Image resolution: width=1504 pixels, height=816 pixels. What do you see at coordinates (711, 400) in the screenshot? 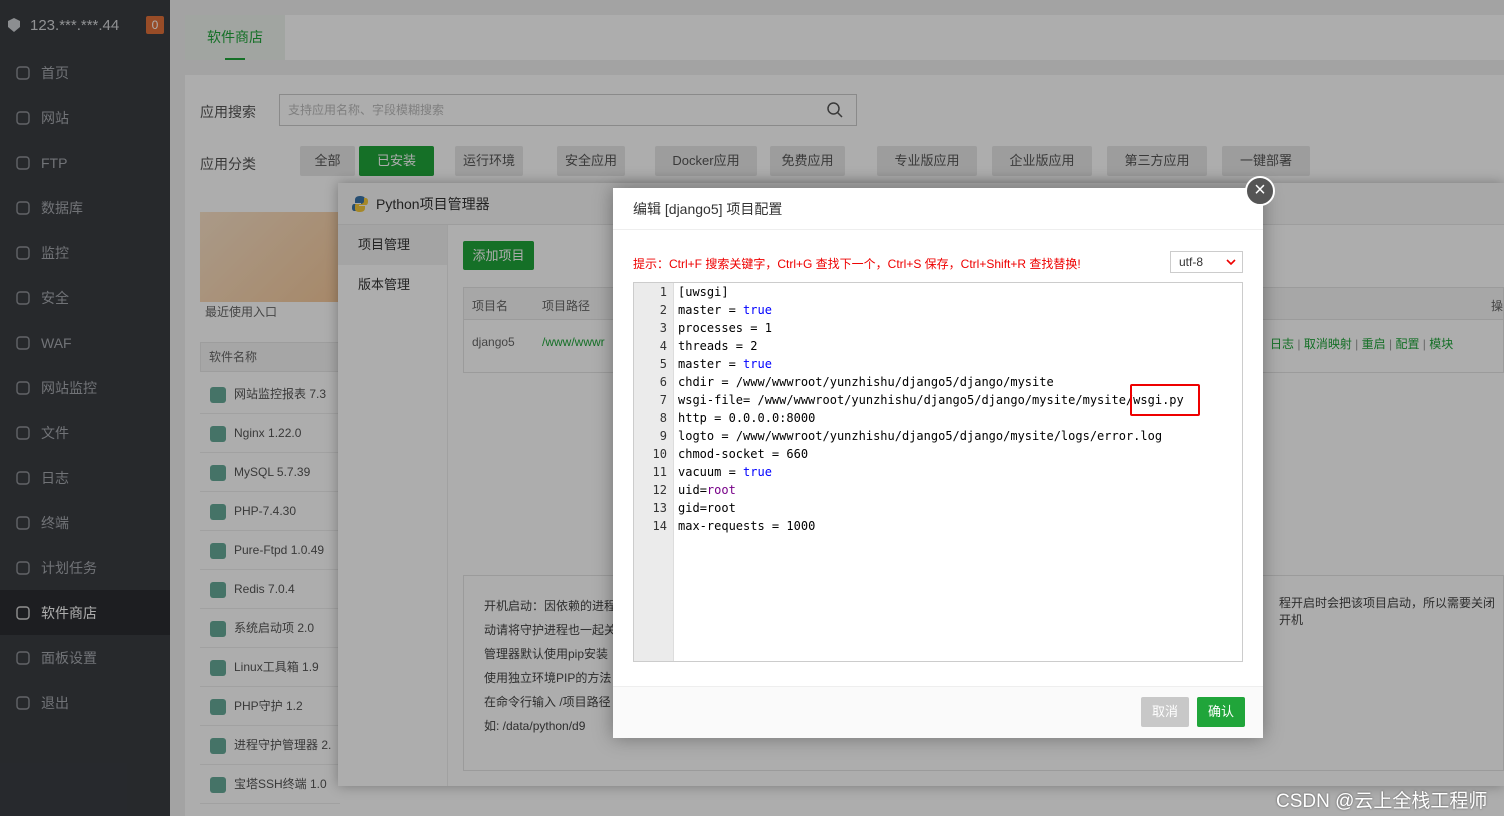
I see `code-key: wsgi-file` at bounding box center [711, 400].